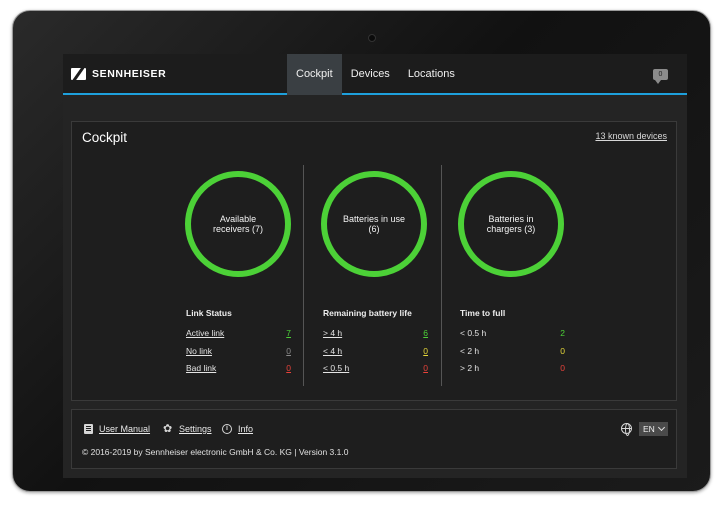  I want to click on stat-row-bad-link: Bad link 0, so click(238, 368).